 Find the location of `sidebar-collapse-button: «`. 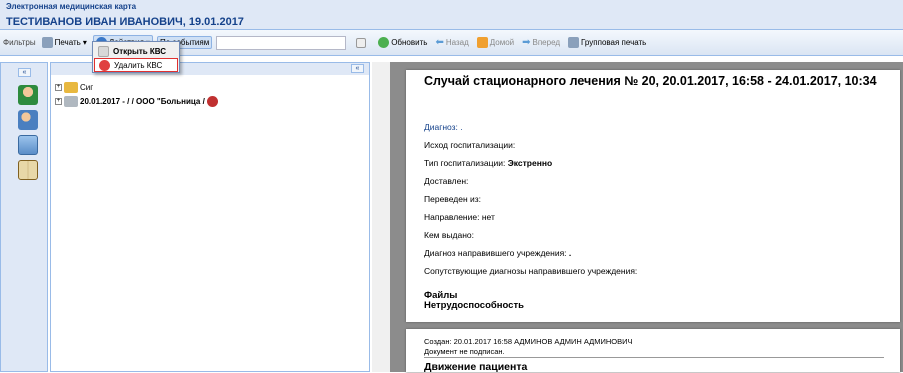

sidebar-collapse-button: « is located at coordinates (24, 72).